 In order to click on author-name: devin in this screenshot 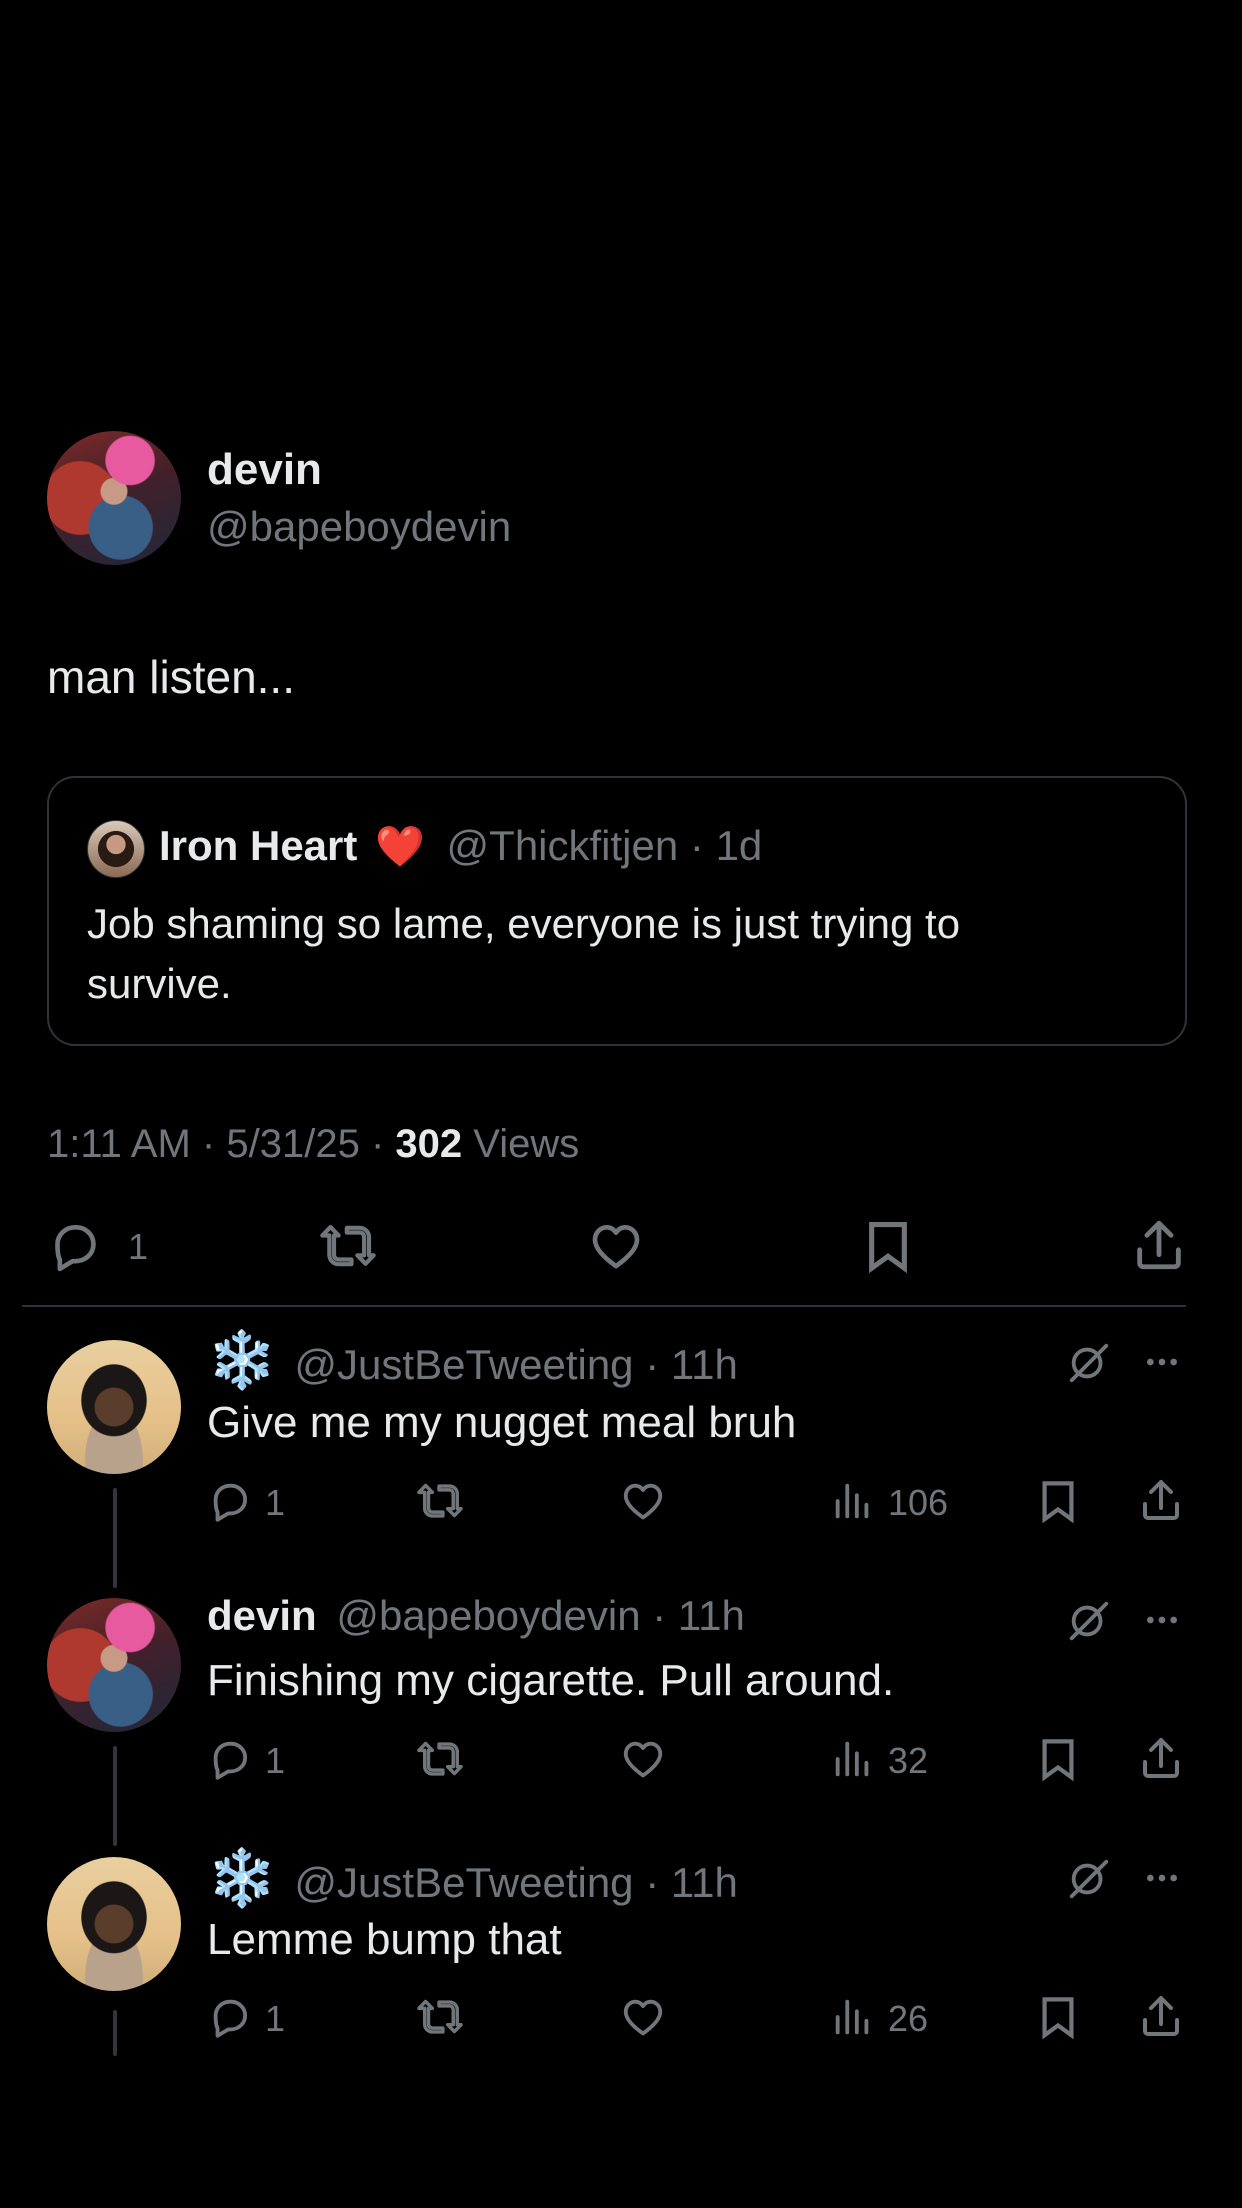, I will do `click(264, 470)`.